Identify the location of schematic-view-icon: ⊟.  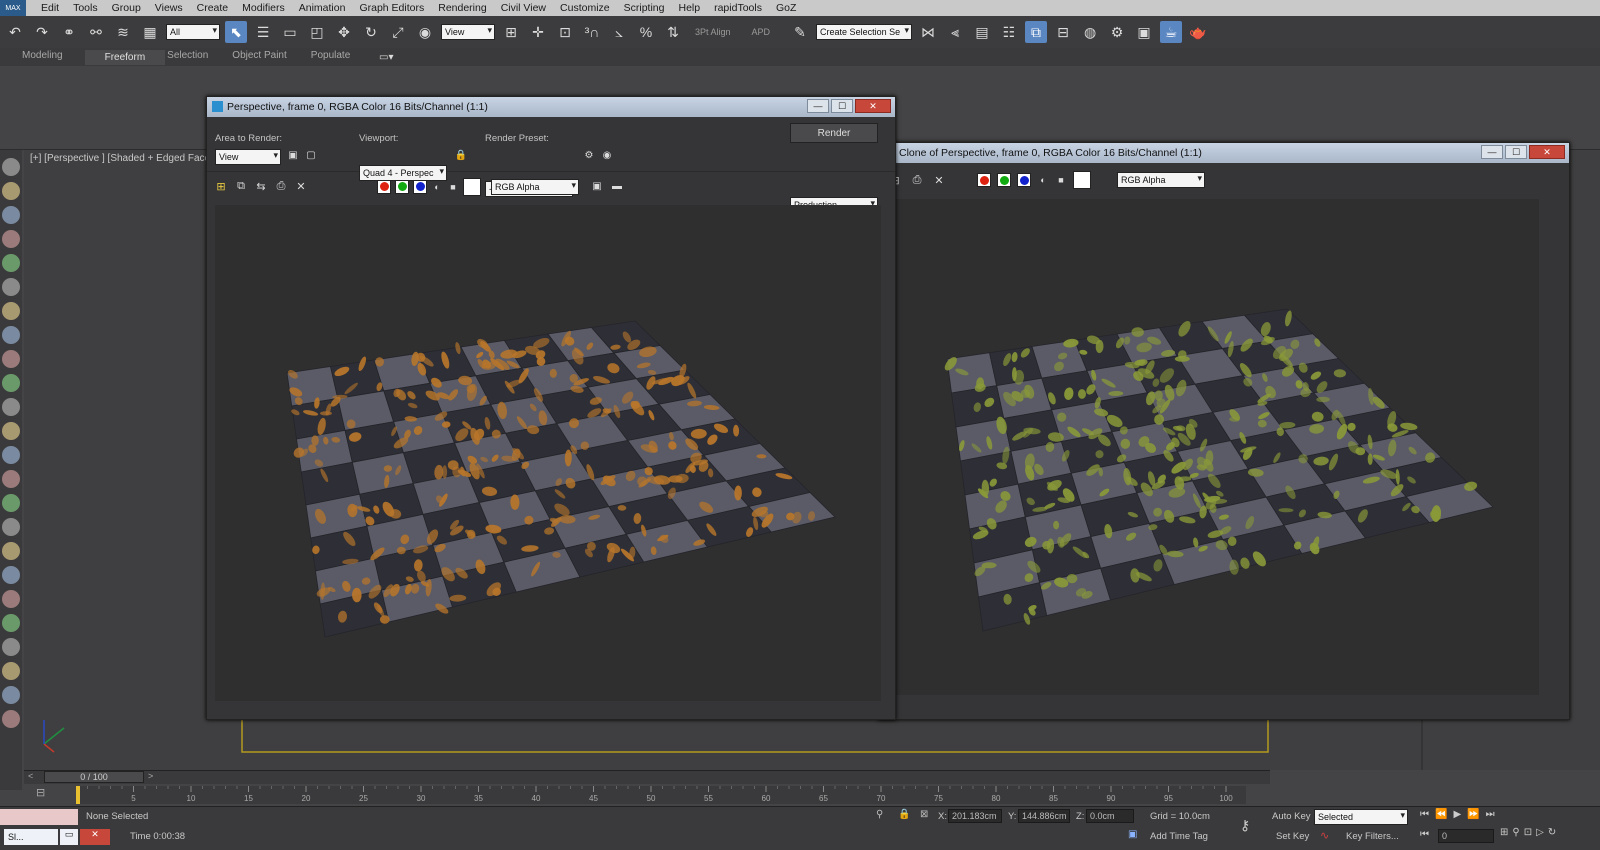
(1063, 32).